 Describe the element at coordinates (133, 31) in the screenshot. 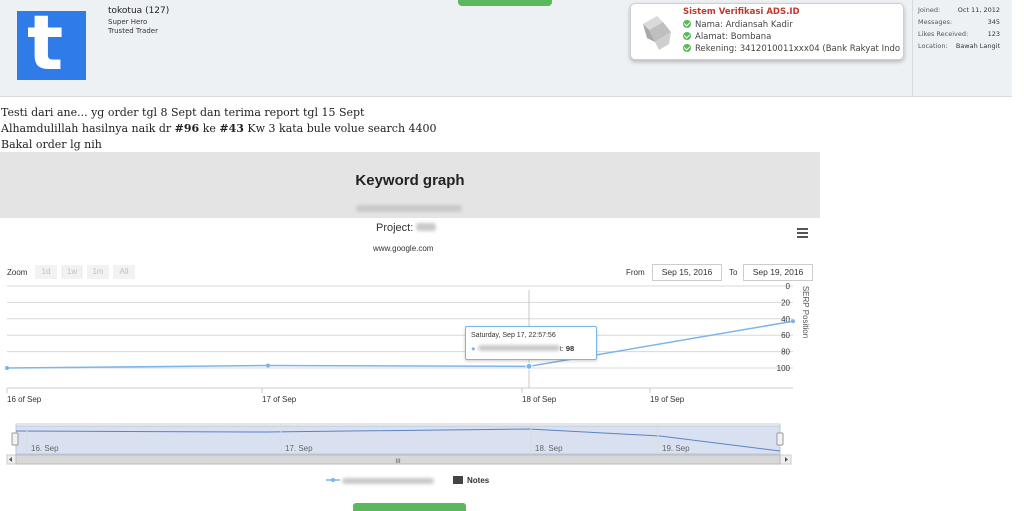

I see `user-title-2: Trusted Trader` at that location.